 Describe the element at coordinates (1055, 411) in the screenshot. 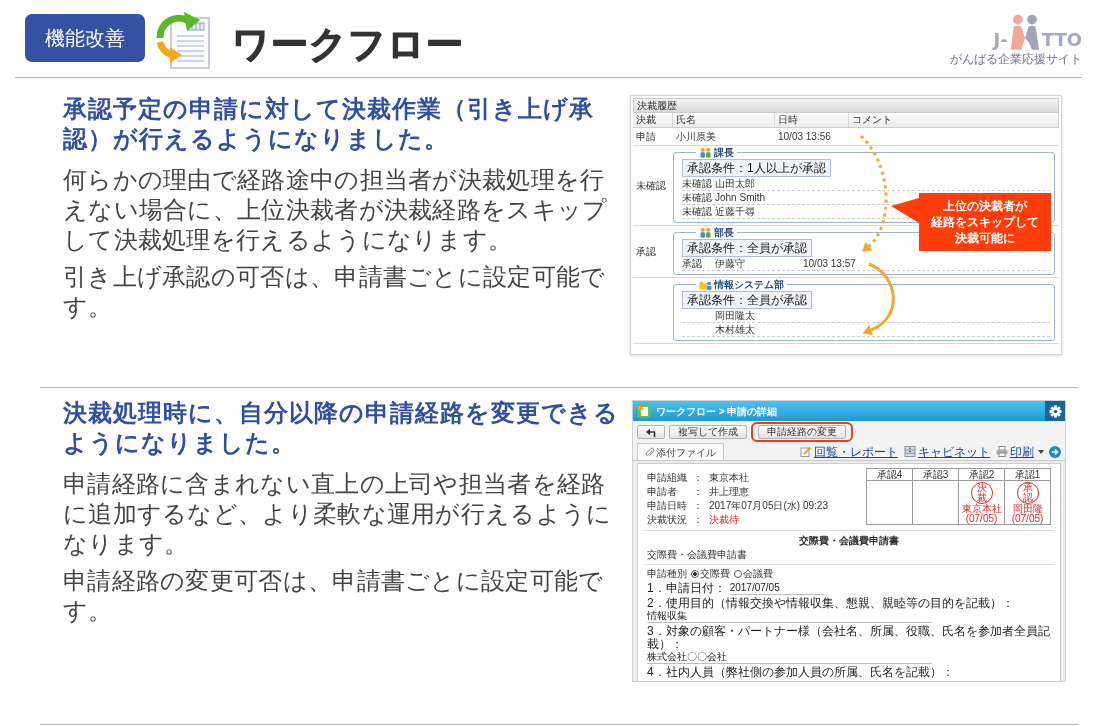

I see `settings-icon` at that location.